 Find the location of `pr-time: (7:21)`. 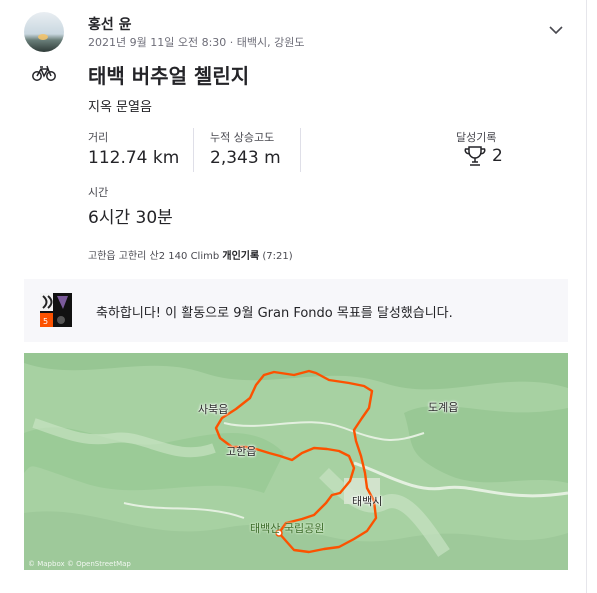

pr-time: (7:21) is located at coordinates (277, 256).